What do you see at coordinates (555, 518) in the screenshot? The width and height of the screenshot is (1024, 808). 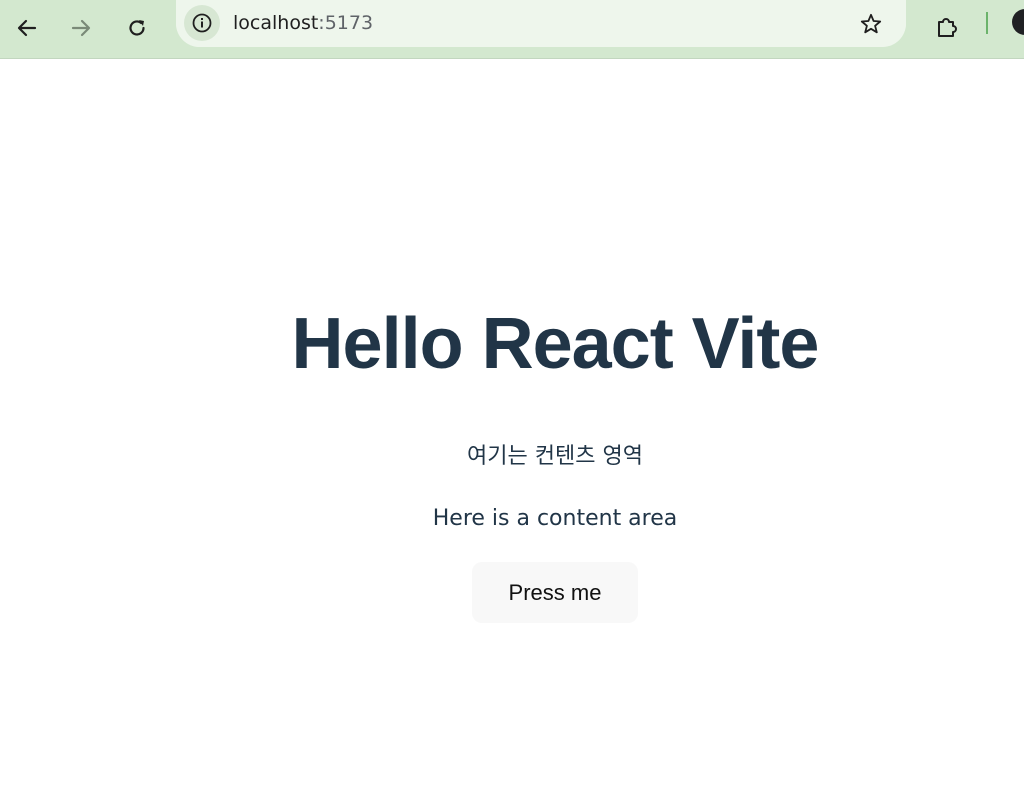 I see `content-text-english: Here is a content area` at bounding box center [555, 518].